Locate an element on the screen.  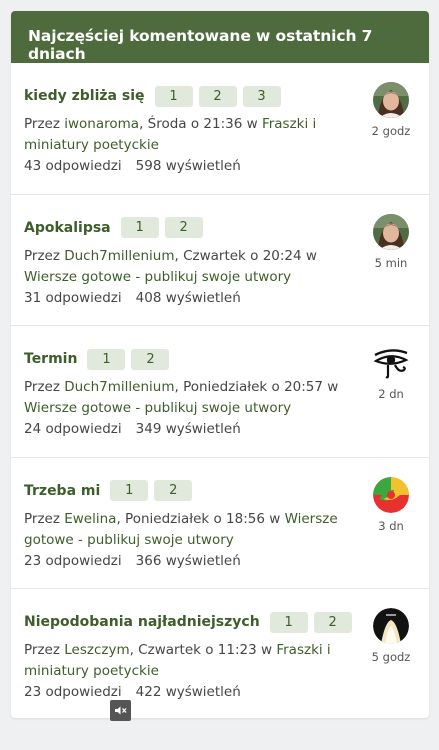
replies-count: 43 odpowiedzi is located at coordinates (73, 166).